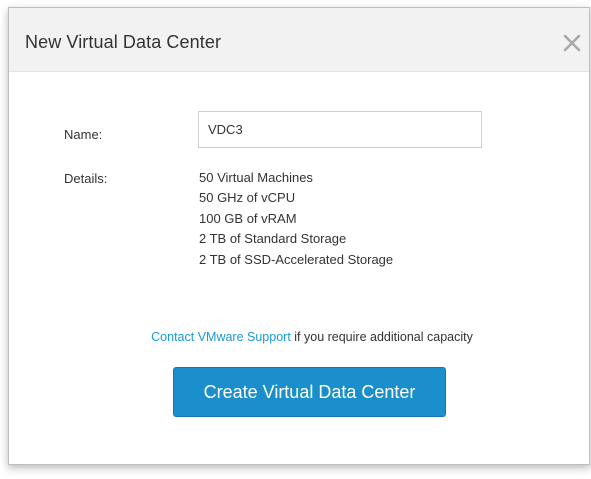 The image size is (591, 479). What do you see at coordinates (572, 43) in the screenshot?
I see `close-icon` at bounding box center [572, 43].